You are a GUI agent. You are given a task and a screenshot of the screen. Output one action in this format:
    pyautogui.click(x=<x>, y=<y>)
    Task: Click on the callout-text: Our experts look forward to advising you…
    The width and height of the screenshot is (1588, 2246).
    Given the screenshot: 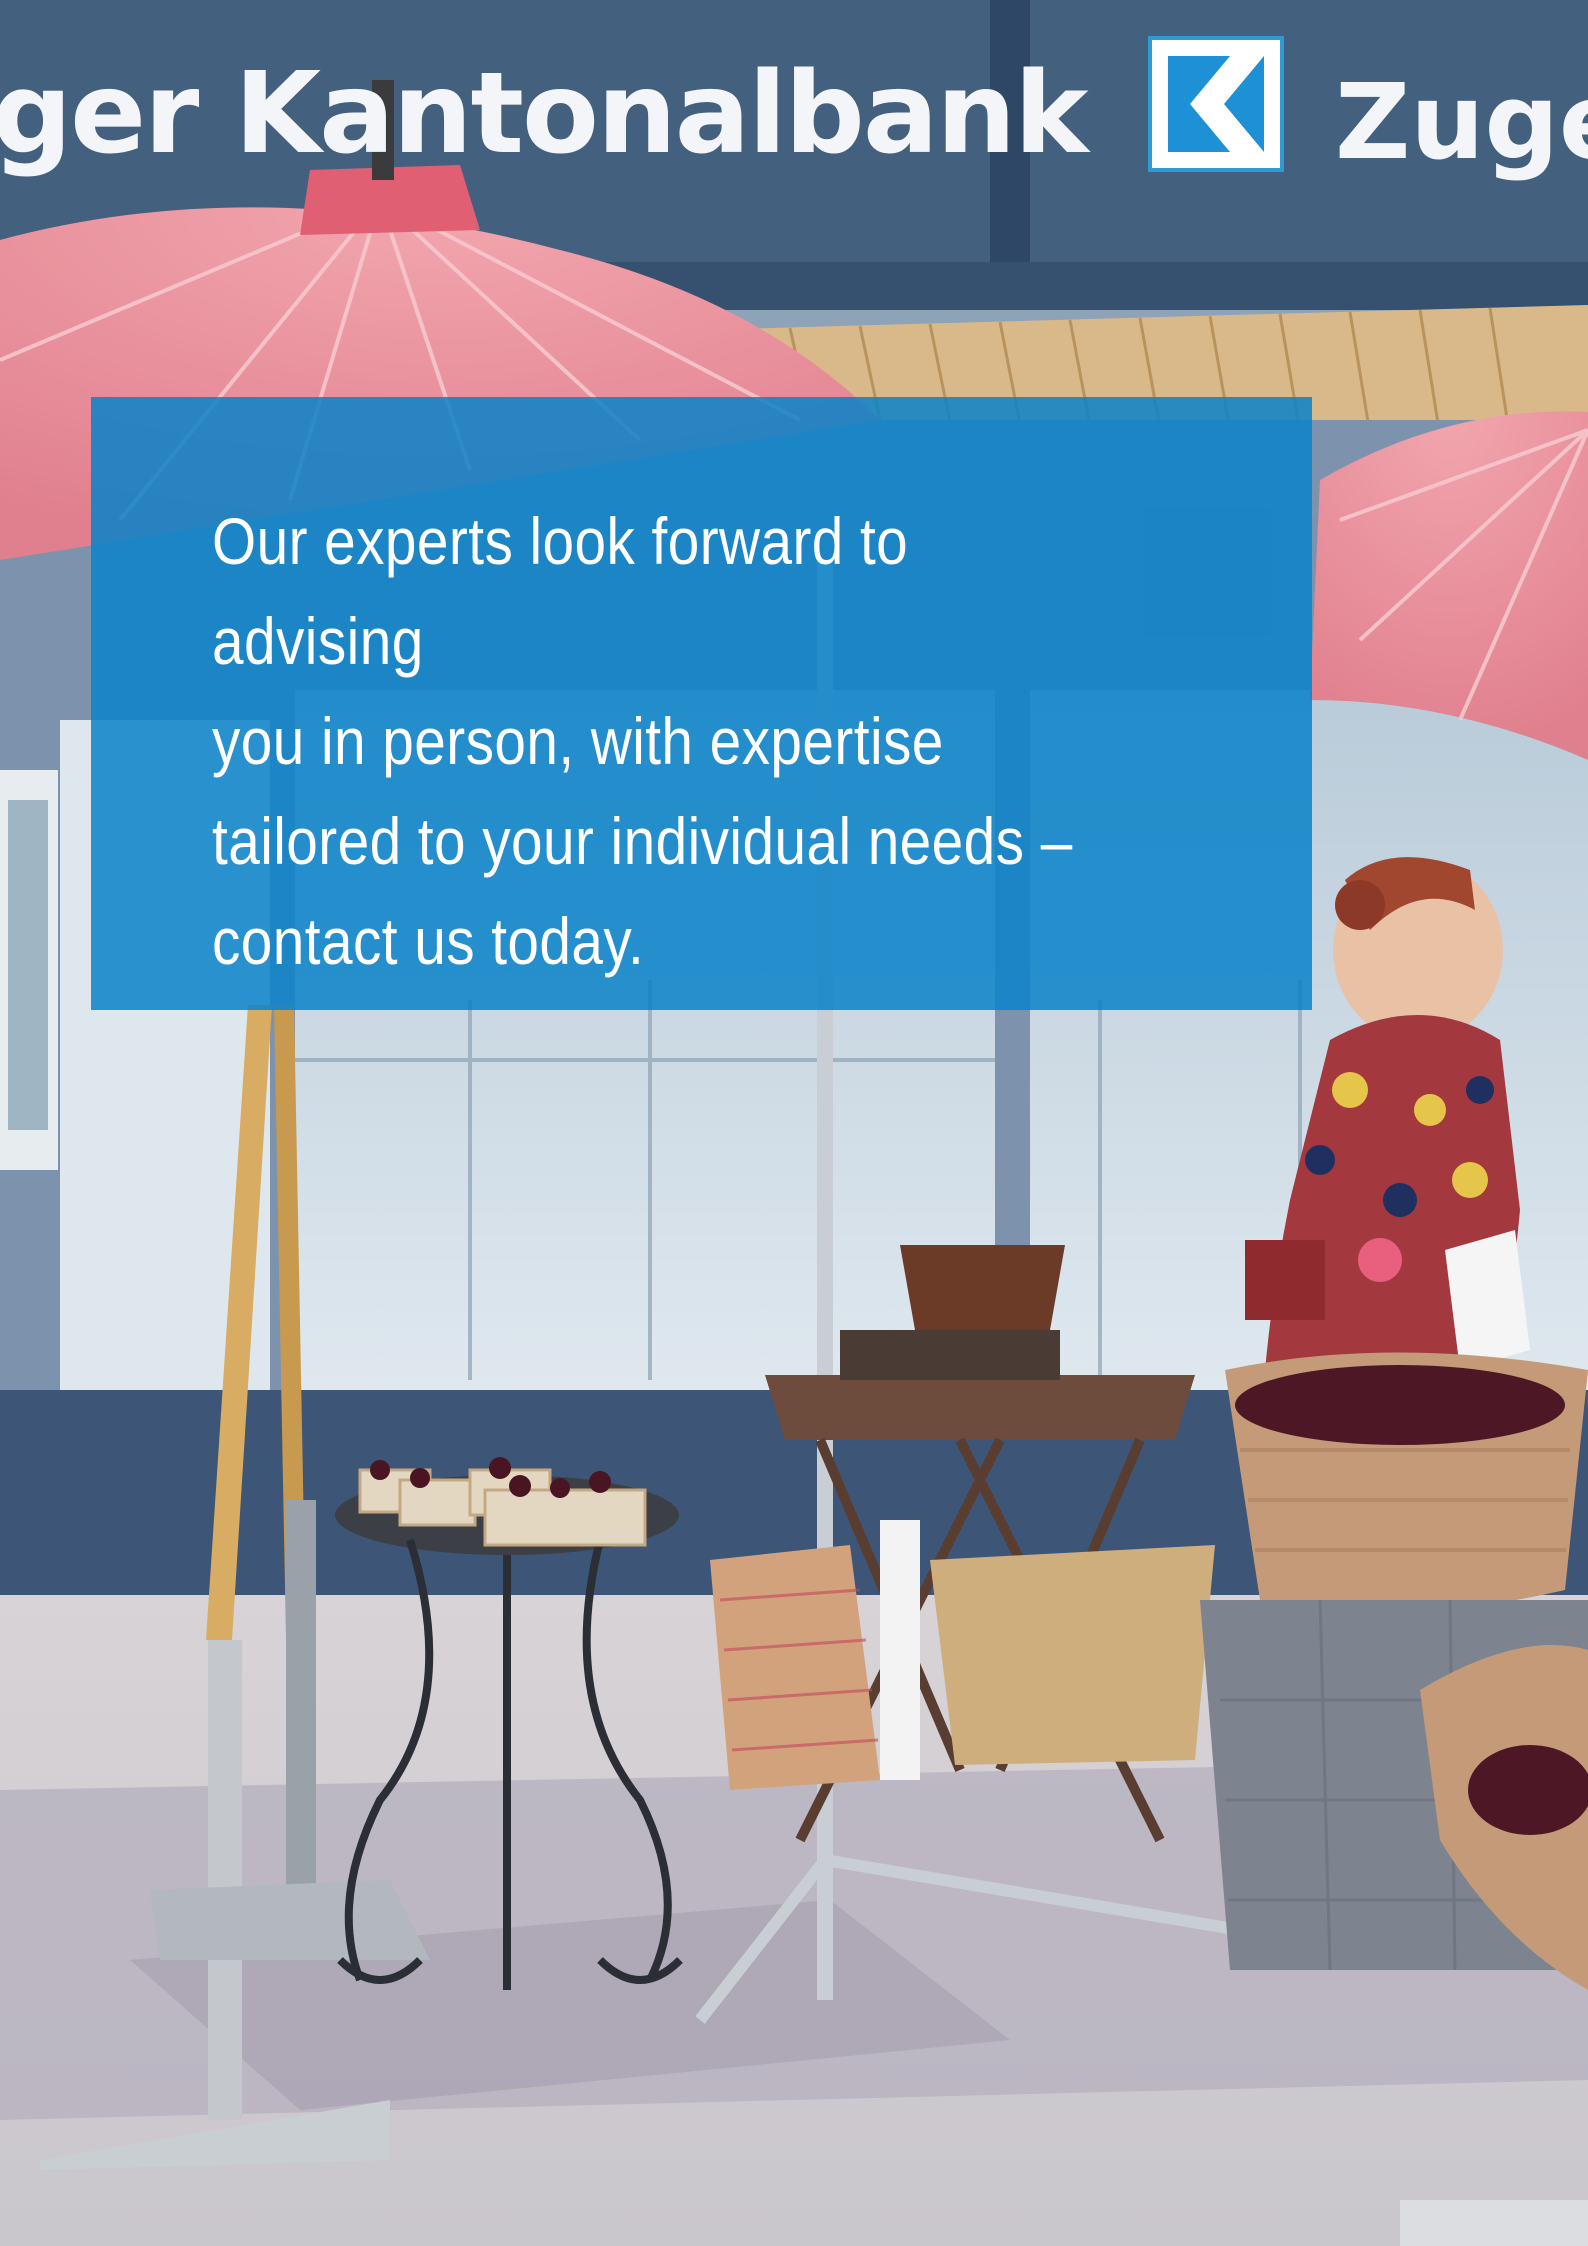 What is the action you would take?
    pyautogui.click(x=642, y=741)
    